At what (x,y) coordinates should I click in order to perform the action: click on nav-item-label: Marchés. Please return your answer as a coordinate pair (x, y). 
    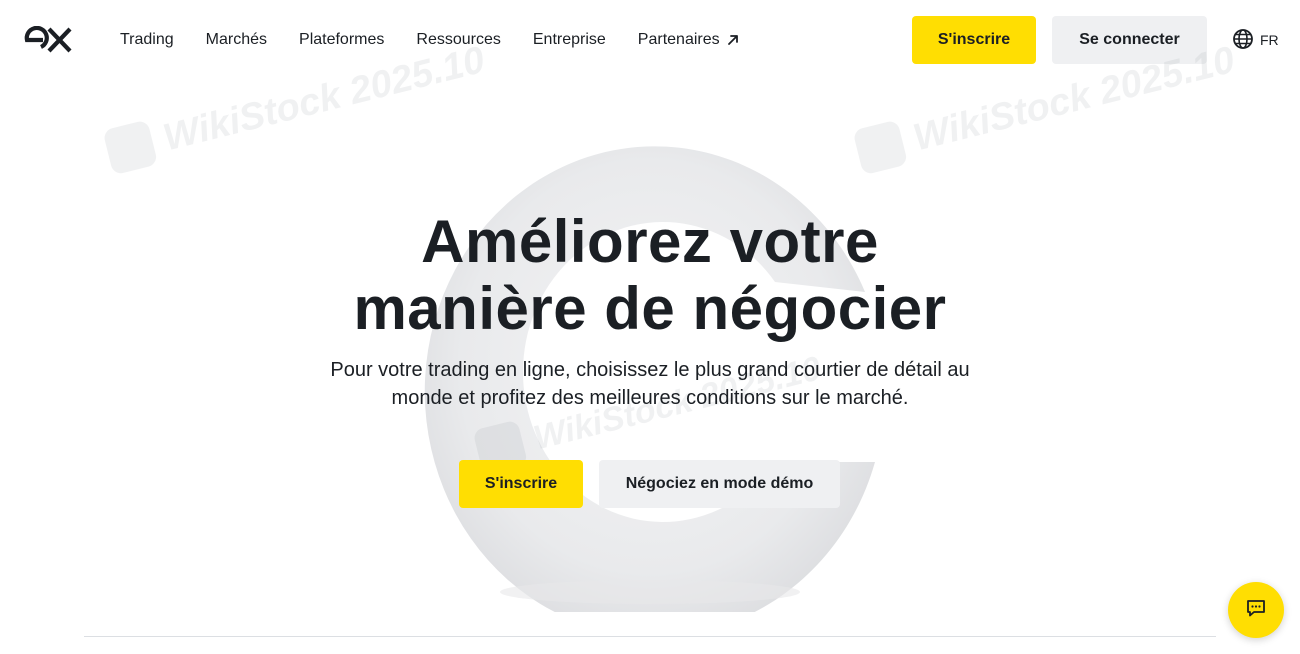
    Looking at the image, I should click on (236, 39).